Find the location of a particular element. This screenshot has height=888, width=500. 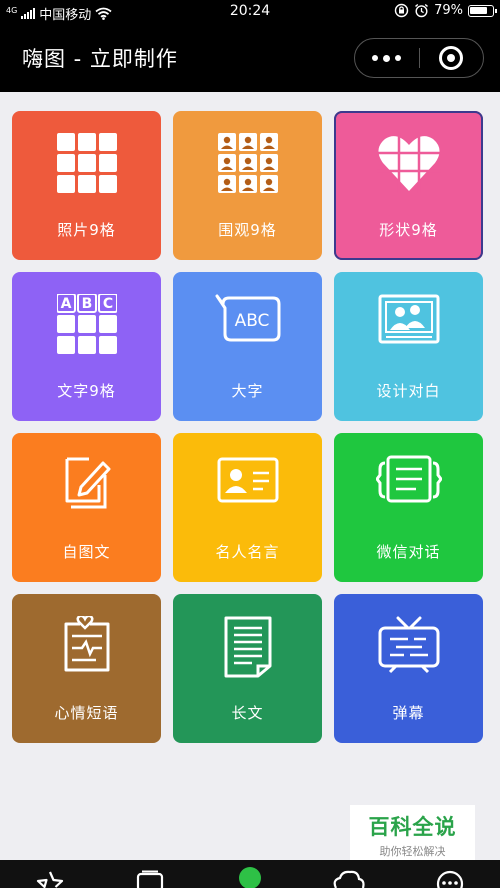

star-icon is located at coordinates (50, 879).